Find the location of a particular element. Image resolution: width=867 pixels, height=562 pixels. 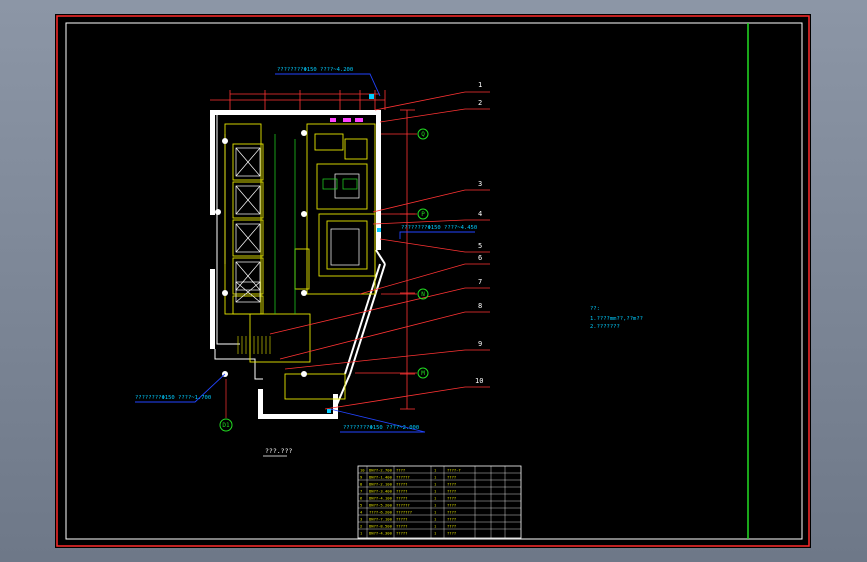

table-cell: ????-6.200 is located at coordinates (381, 512).